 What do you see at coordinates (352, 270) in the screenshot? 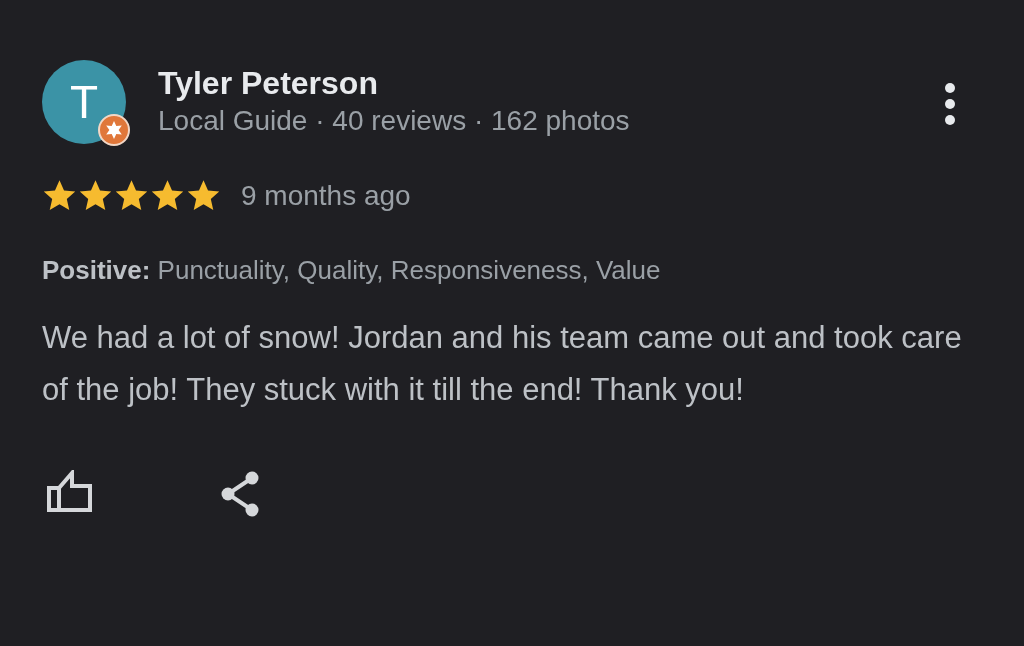
I see `review-attributes: Positive: Punctuality, Quality, Responsiveness, Value` at bounding box center [352, 270].